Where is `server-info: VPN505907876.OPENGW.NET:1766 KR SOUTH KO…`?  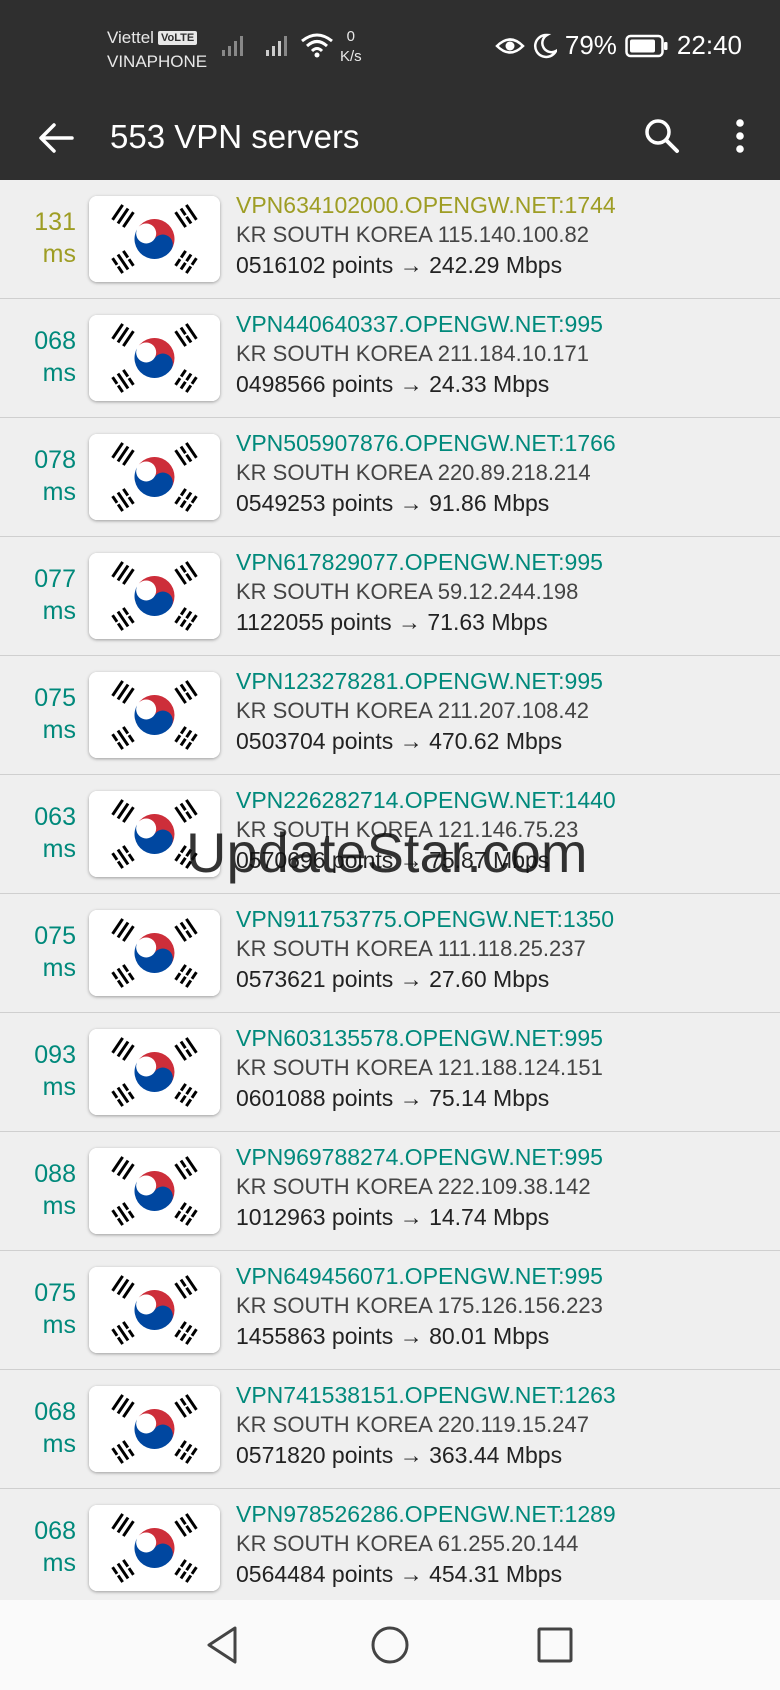
server-info: VPN505907876.OPENGW.NET:1766 KR SOUTH KO… is located at coordinates (426, 473).